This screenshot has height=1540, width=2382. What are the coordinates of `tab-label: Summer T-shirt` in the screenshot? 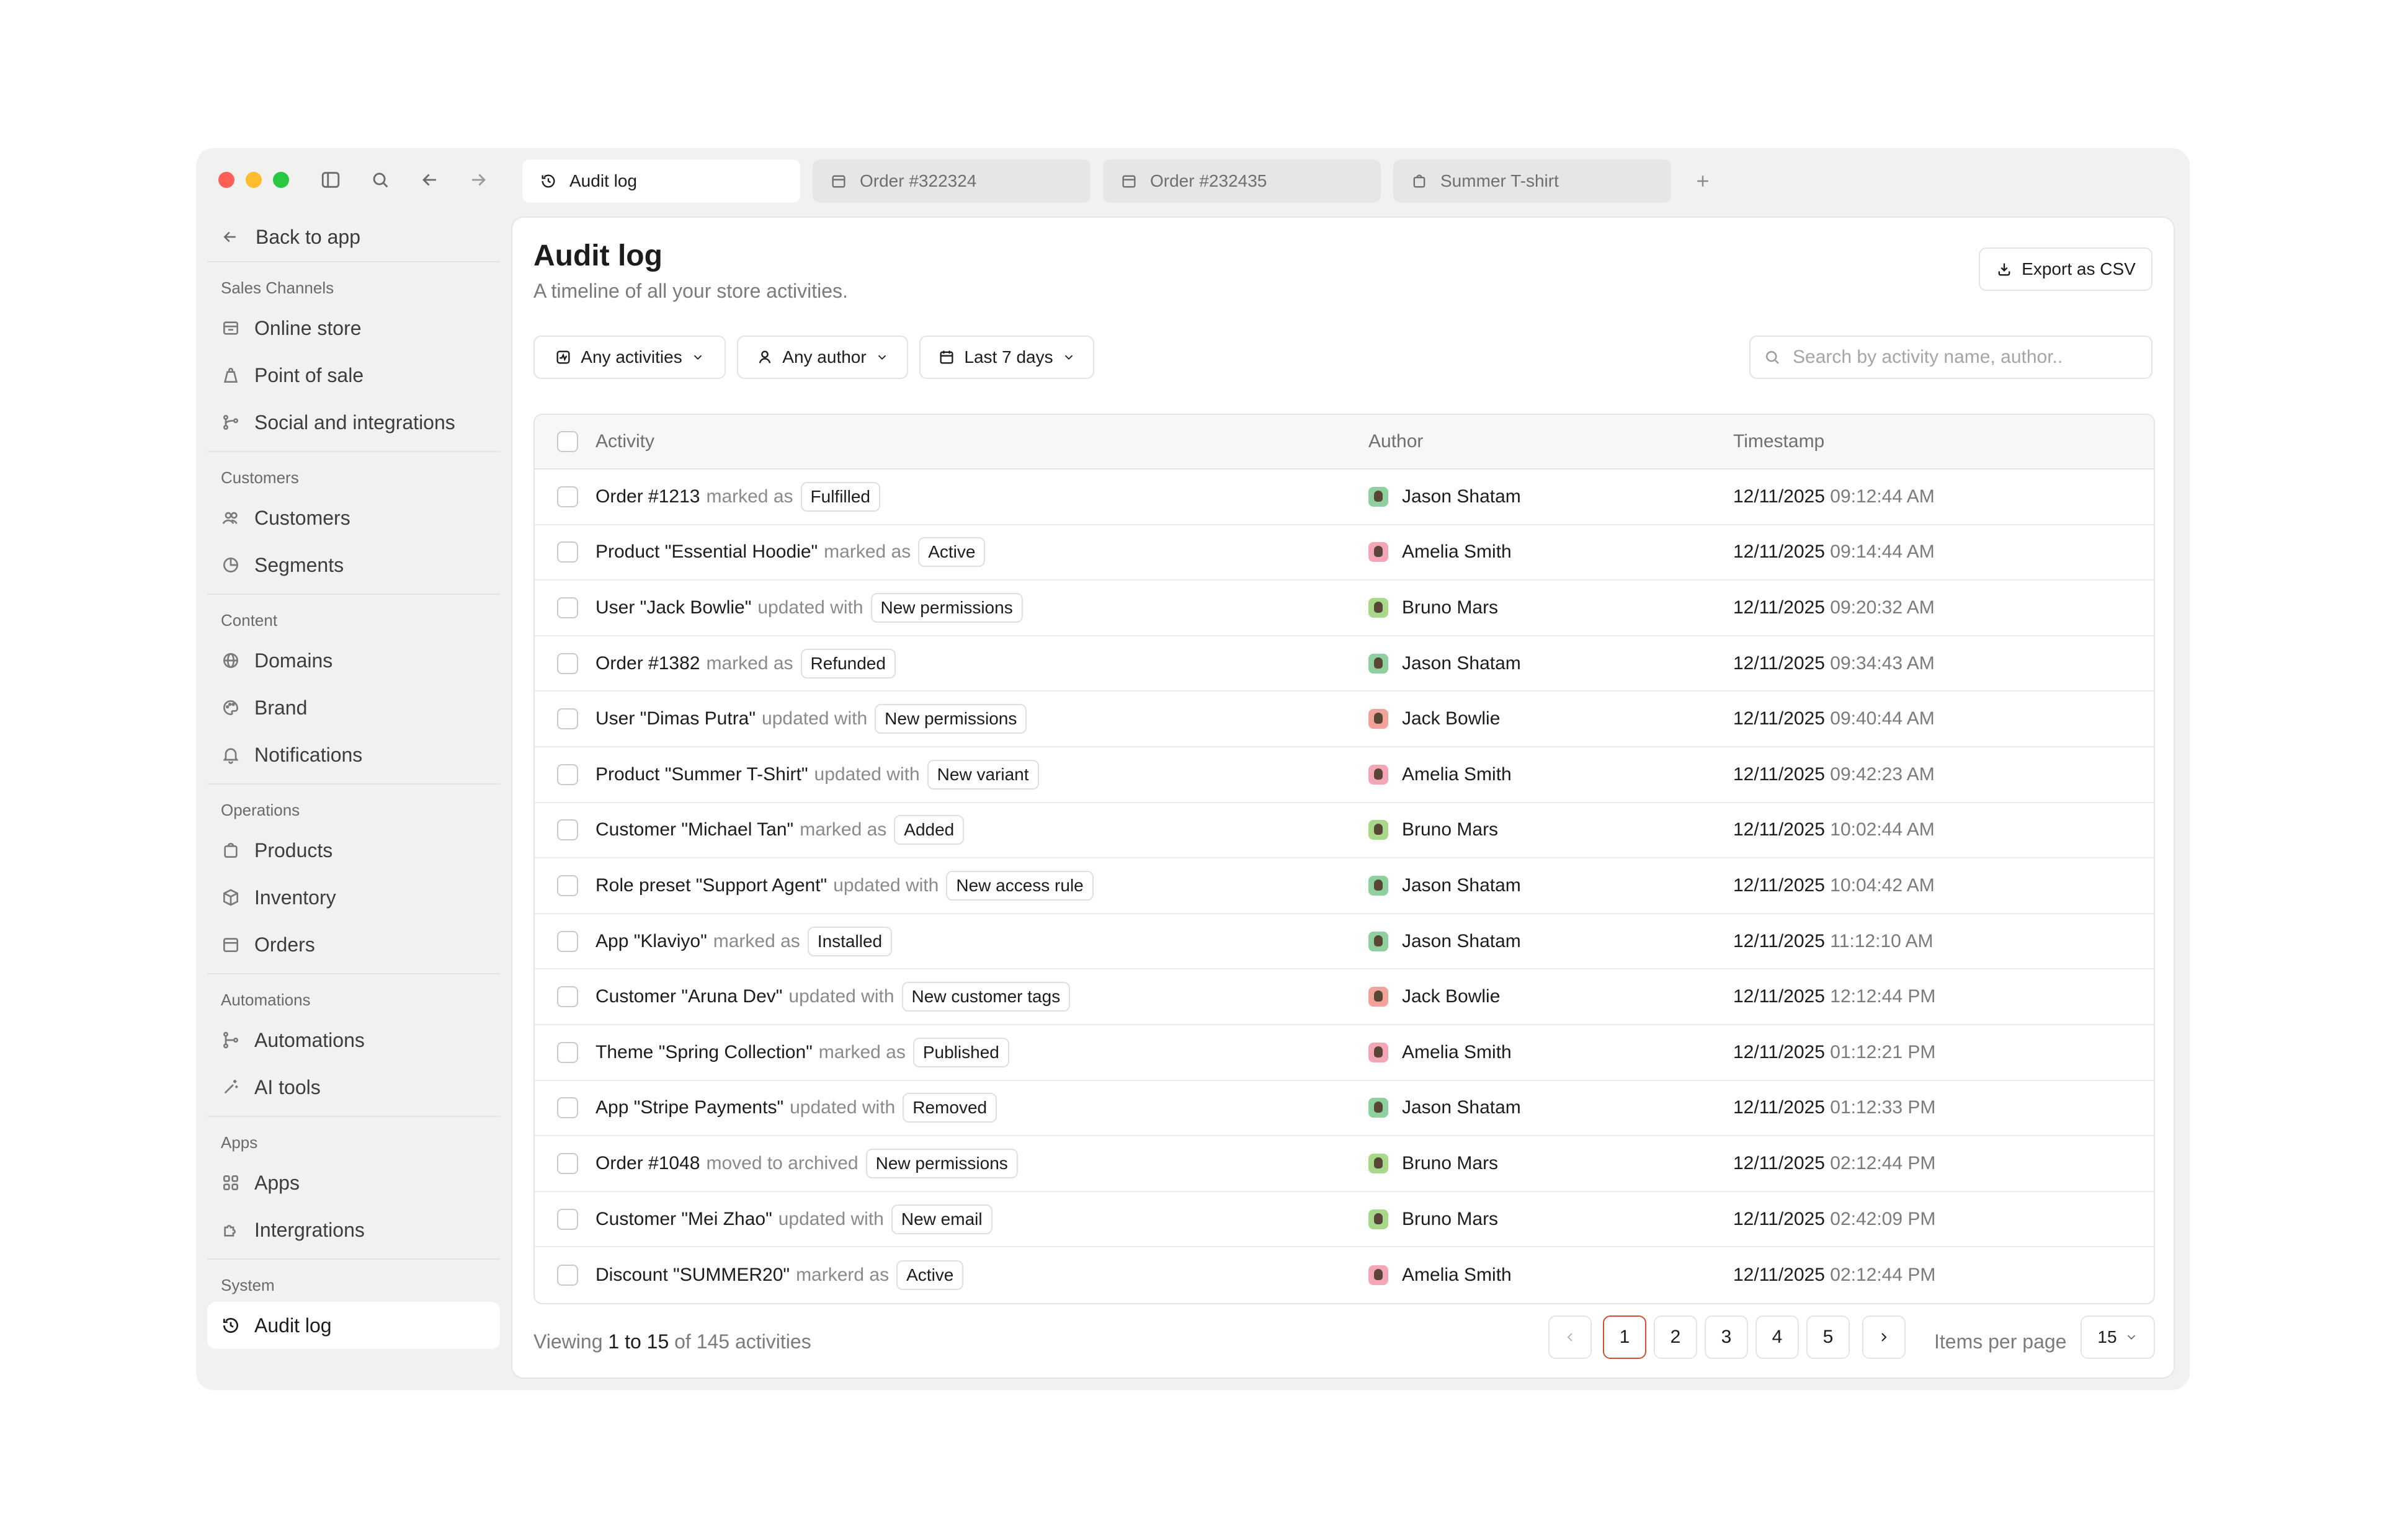 It's located at (1499, 181).